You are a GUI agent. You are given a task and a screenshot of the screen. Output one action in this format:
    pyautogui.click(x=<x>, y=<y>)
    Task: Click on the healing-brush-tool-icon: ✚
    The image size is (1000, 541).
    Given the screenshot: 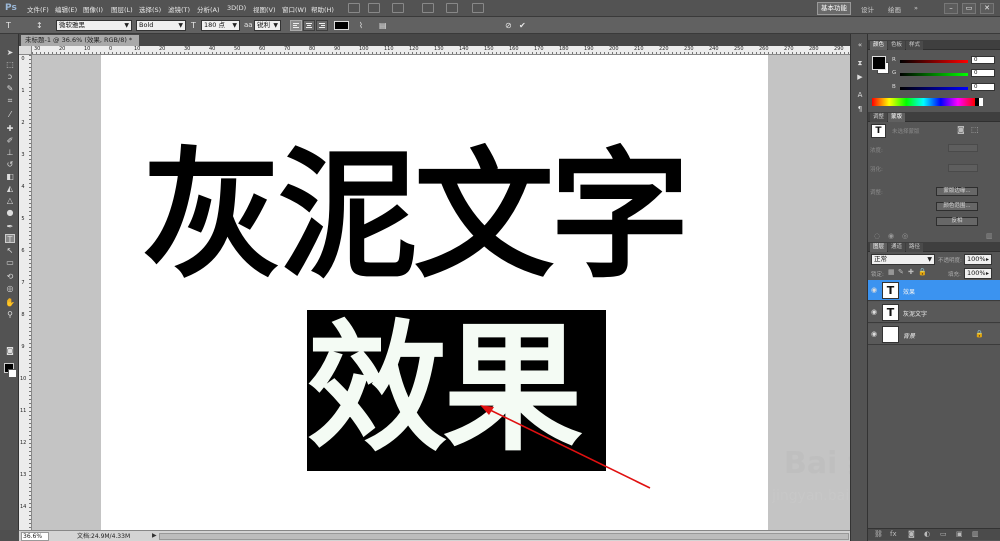 What is the action you would take?
    pyautogui.click(x=10, y=128)
    